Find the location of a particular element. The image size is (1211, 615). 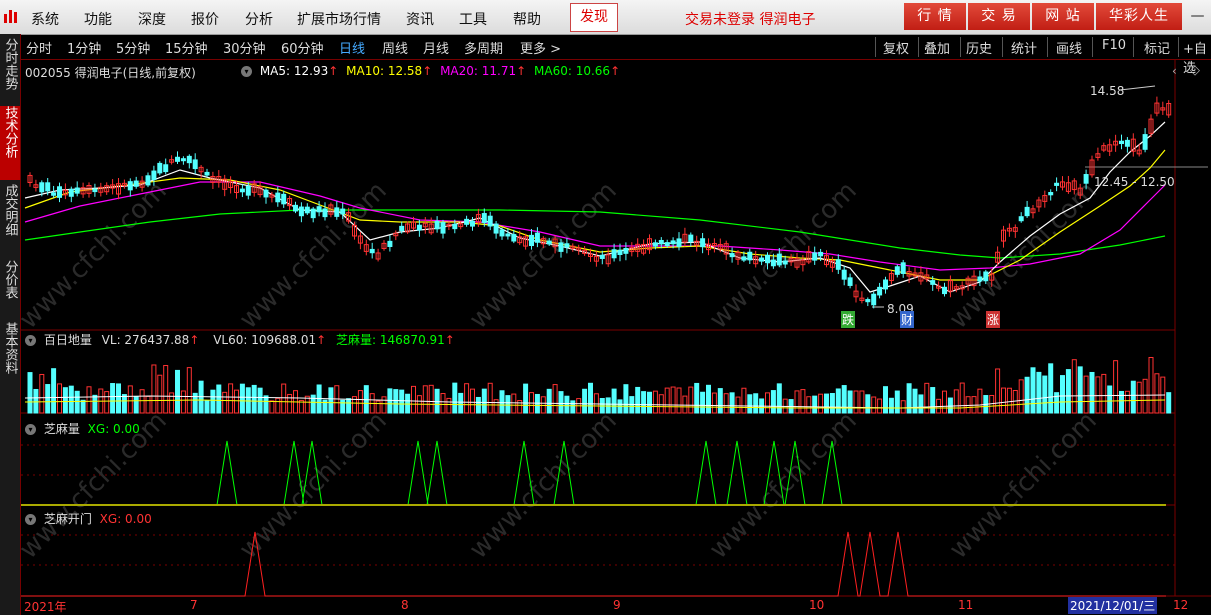

zhima-open-signal-lines is located at coordinates (593, 564).